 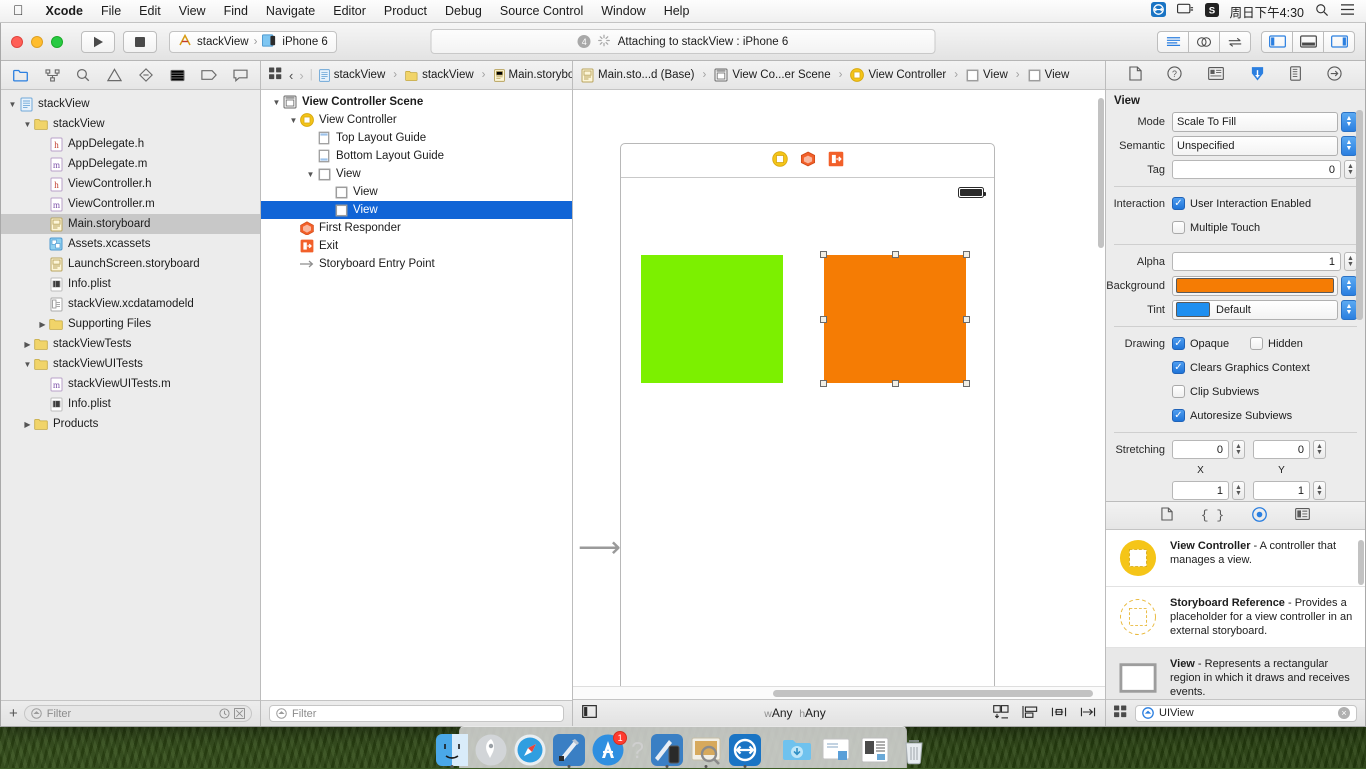 What do you see at coordinates (21, 75) in the screenshot?
I see `project-navigator-tab-icon` at bounding box center [21, 75].